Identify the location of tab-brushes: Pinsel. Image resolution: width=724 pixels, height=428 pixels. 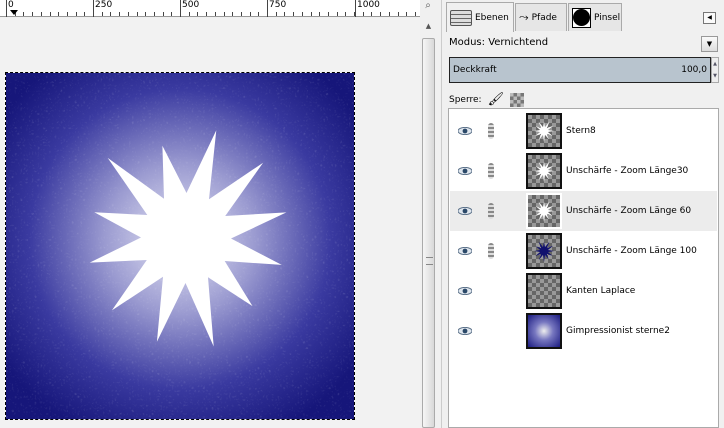
(595, 17).